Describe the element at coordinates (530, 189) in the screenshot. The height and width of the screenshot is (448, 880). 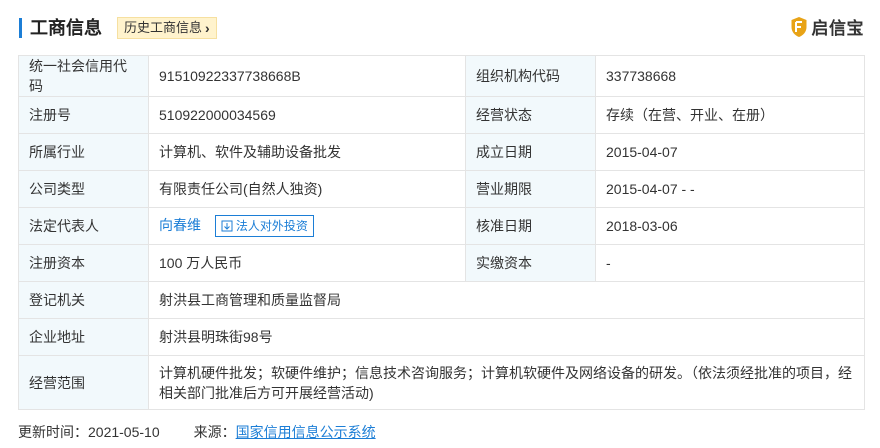
I see `term-label: 营业期限` at that location.